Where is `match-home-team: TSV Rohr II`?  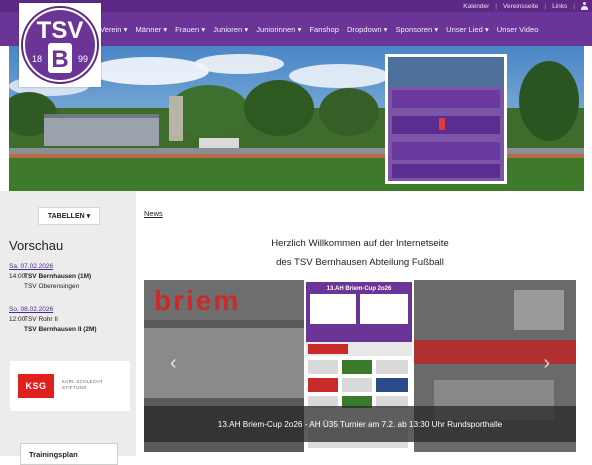
match-home-team: TSV Rohr II is located at coordinates (41, 319).